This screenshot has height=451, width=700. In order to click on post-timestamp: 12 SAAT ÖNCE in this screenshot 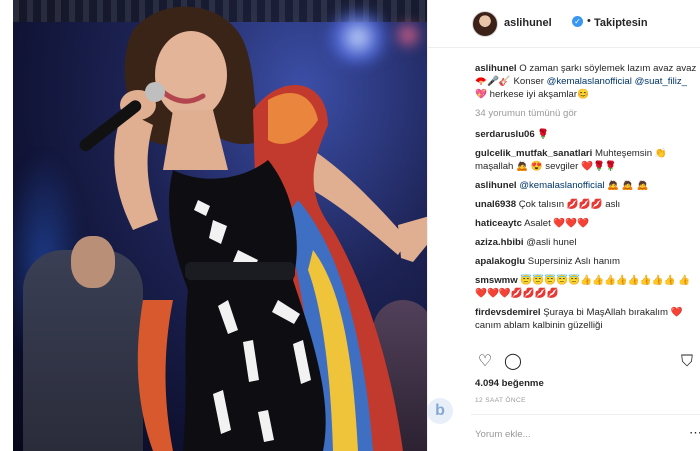, I will do `click(500, 400)`.